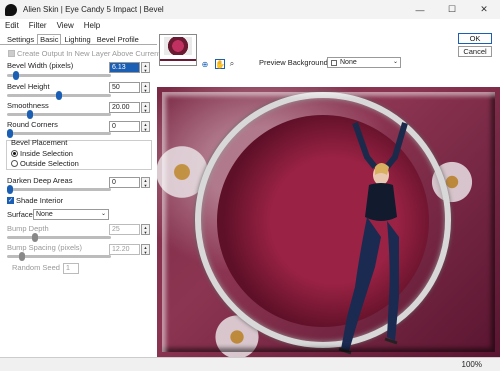 The height and width of the screenshot is (371, 500). What do you see at coordinates (145, 126) in the screenshot?
I see `round-corners-stepper: ▲ ▼` at bounding box center [145, 126].